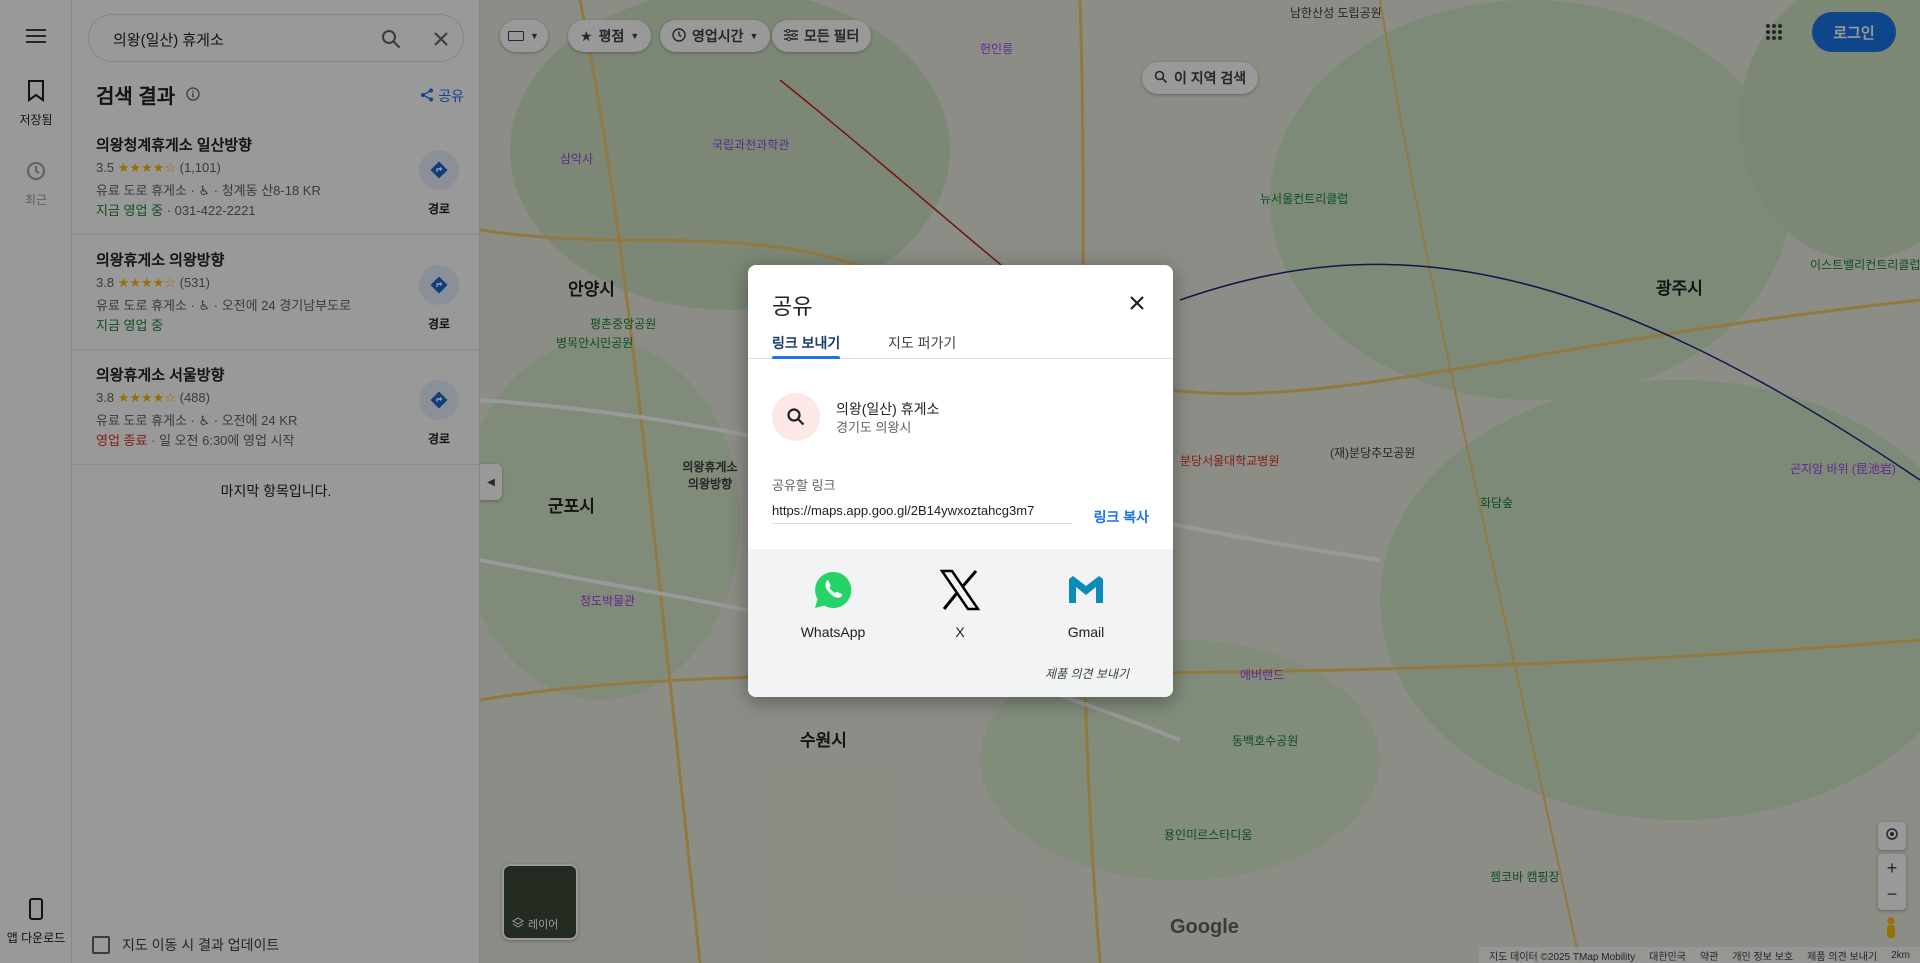 The image size is (1920, 963). What do you see at coordinates (792, 306) in the screenshot?
I see `dialog-title: 공유` at bounding box center [792, 306].